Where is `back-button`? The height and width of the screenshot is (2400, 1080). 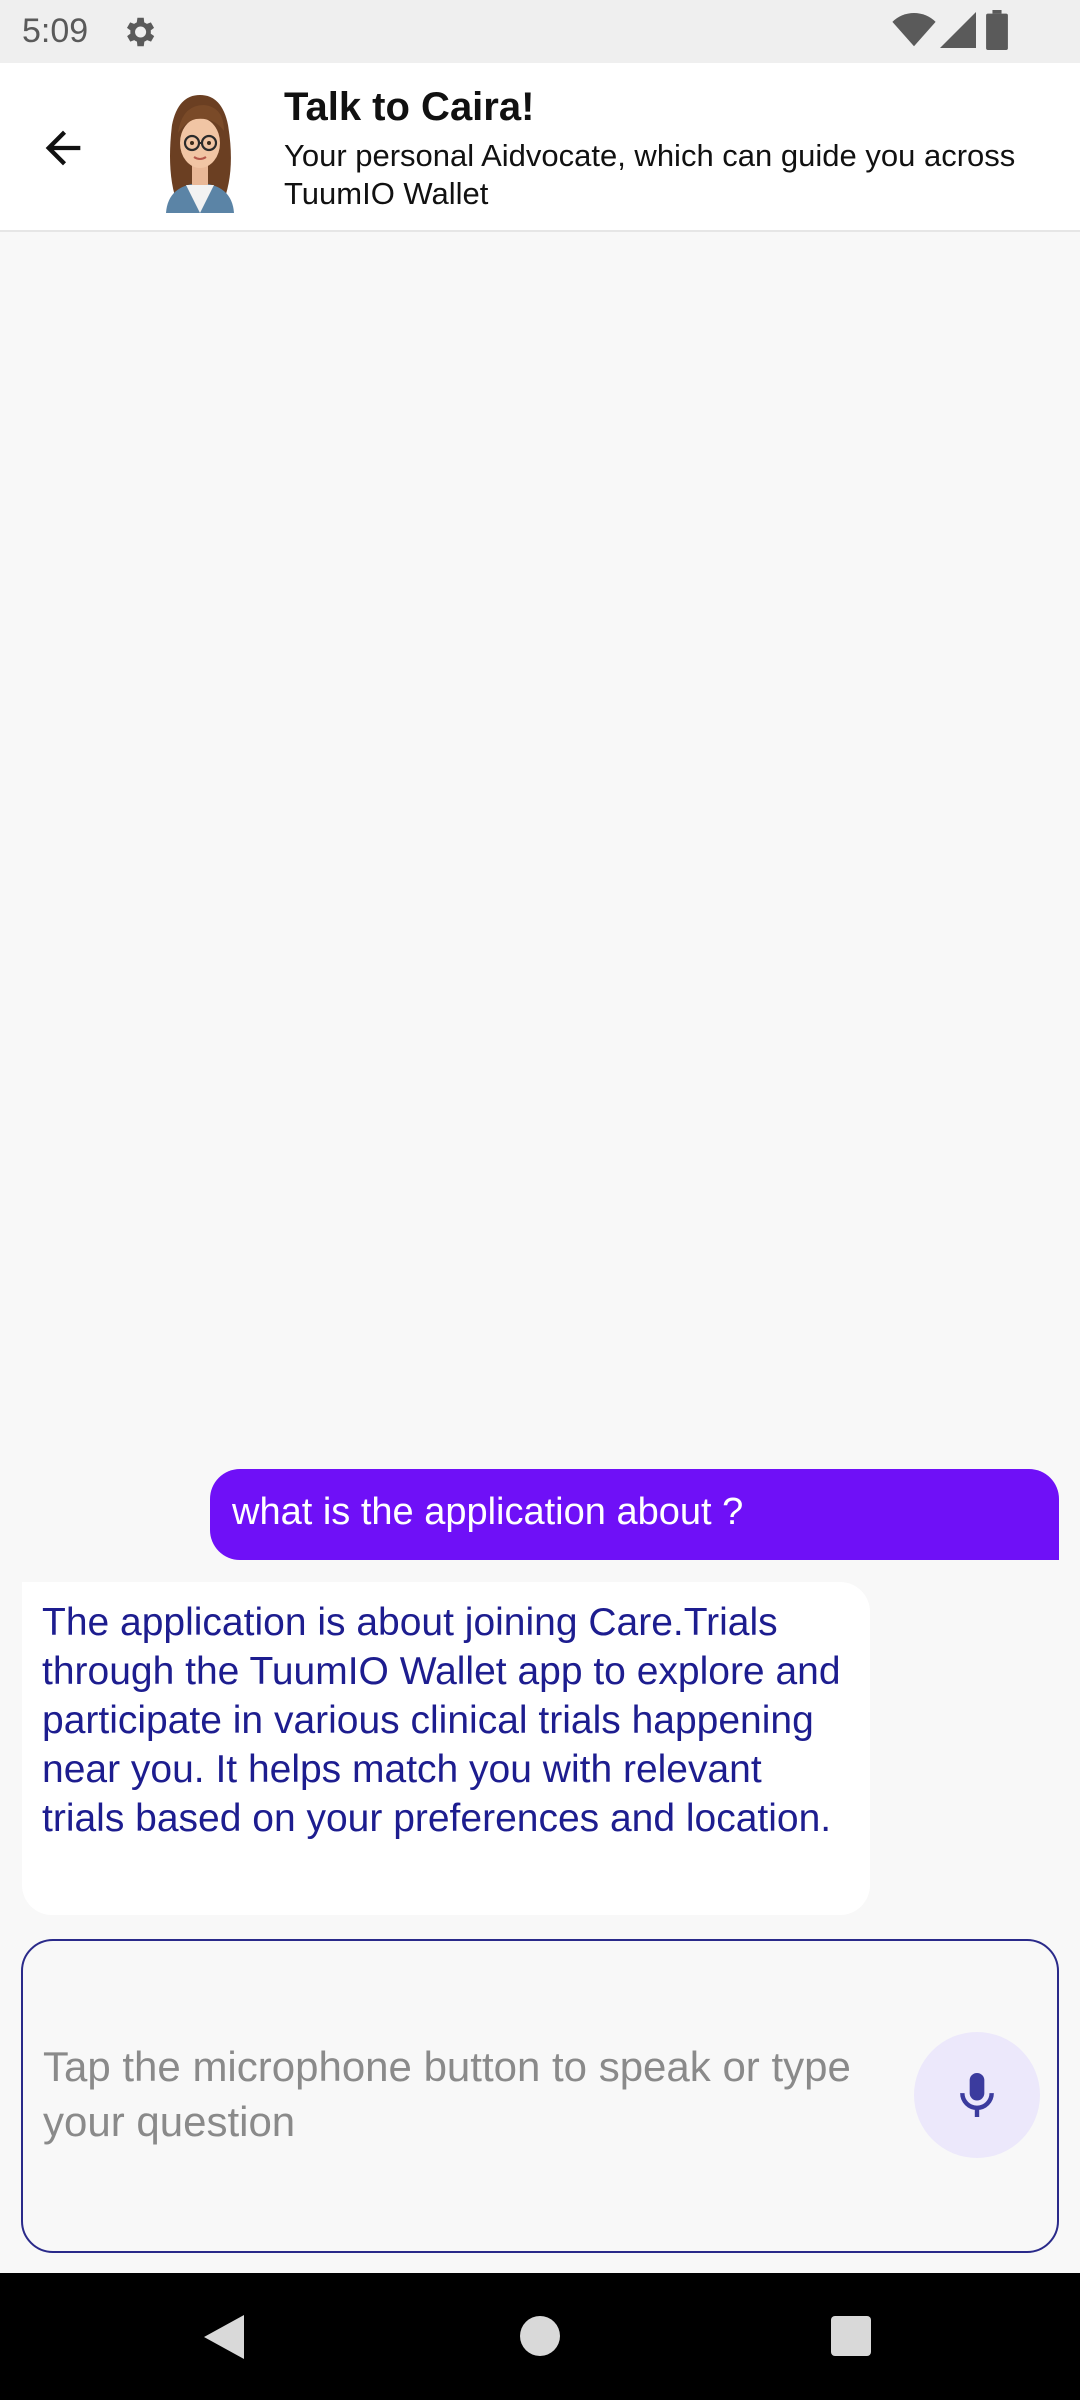
back-button is located at coordinates (63, 148).